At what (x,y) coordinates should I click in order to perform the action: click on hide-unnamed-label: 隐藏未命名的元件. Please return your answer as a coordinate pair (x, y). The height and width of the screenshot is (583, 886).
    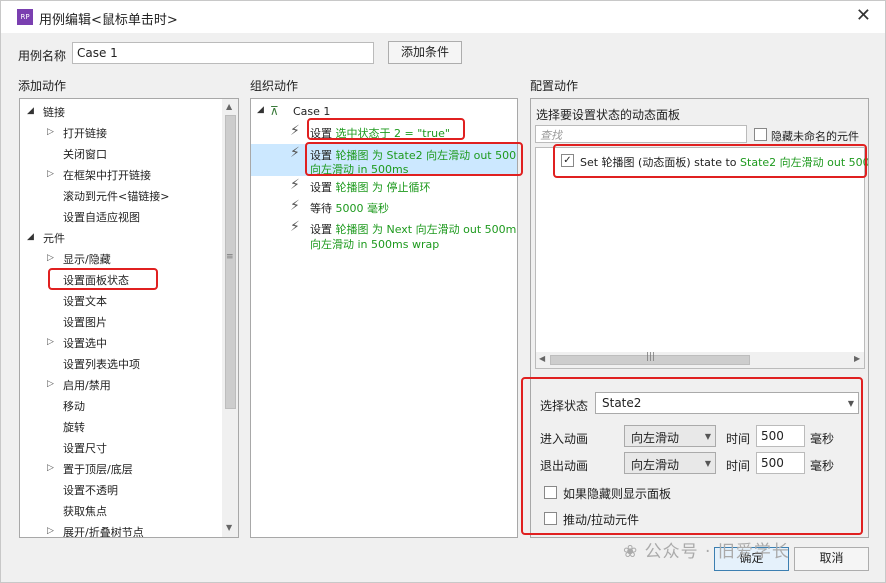
    Looking at the image, I should click on (815, 136).